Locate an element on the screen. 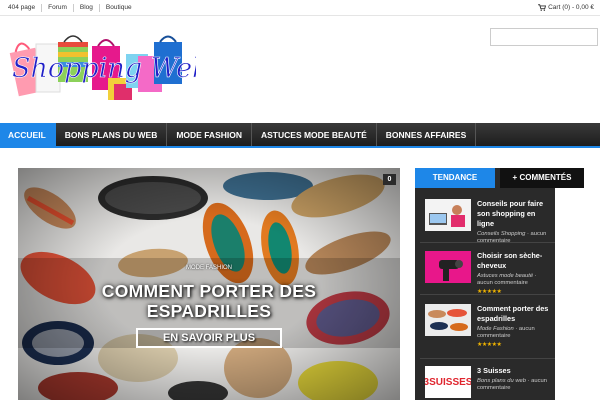 This screenshot has width=600, height=400. cart-label: Cart (0) - 0,00 € is located at coordinates (571, 7).